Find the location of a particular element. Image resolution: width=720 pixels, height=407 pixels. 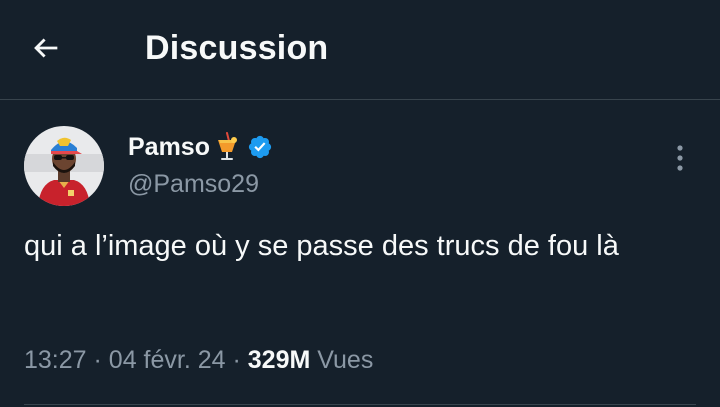

views-label: Vues is located at coordinates (345, 360).